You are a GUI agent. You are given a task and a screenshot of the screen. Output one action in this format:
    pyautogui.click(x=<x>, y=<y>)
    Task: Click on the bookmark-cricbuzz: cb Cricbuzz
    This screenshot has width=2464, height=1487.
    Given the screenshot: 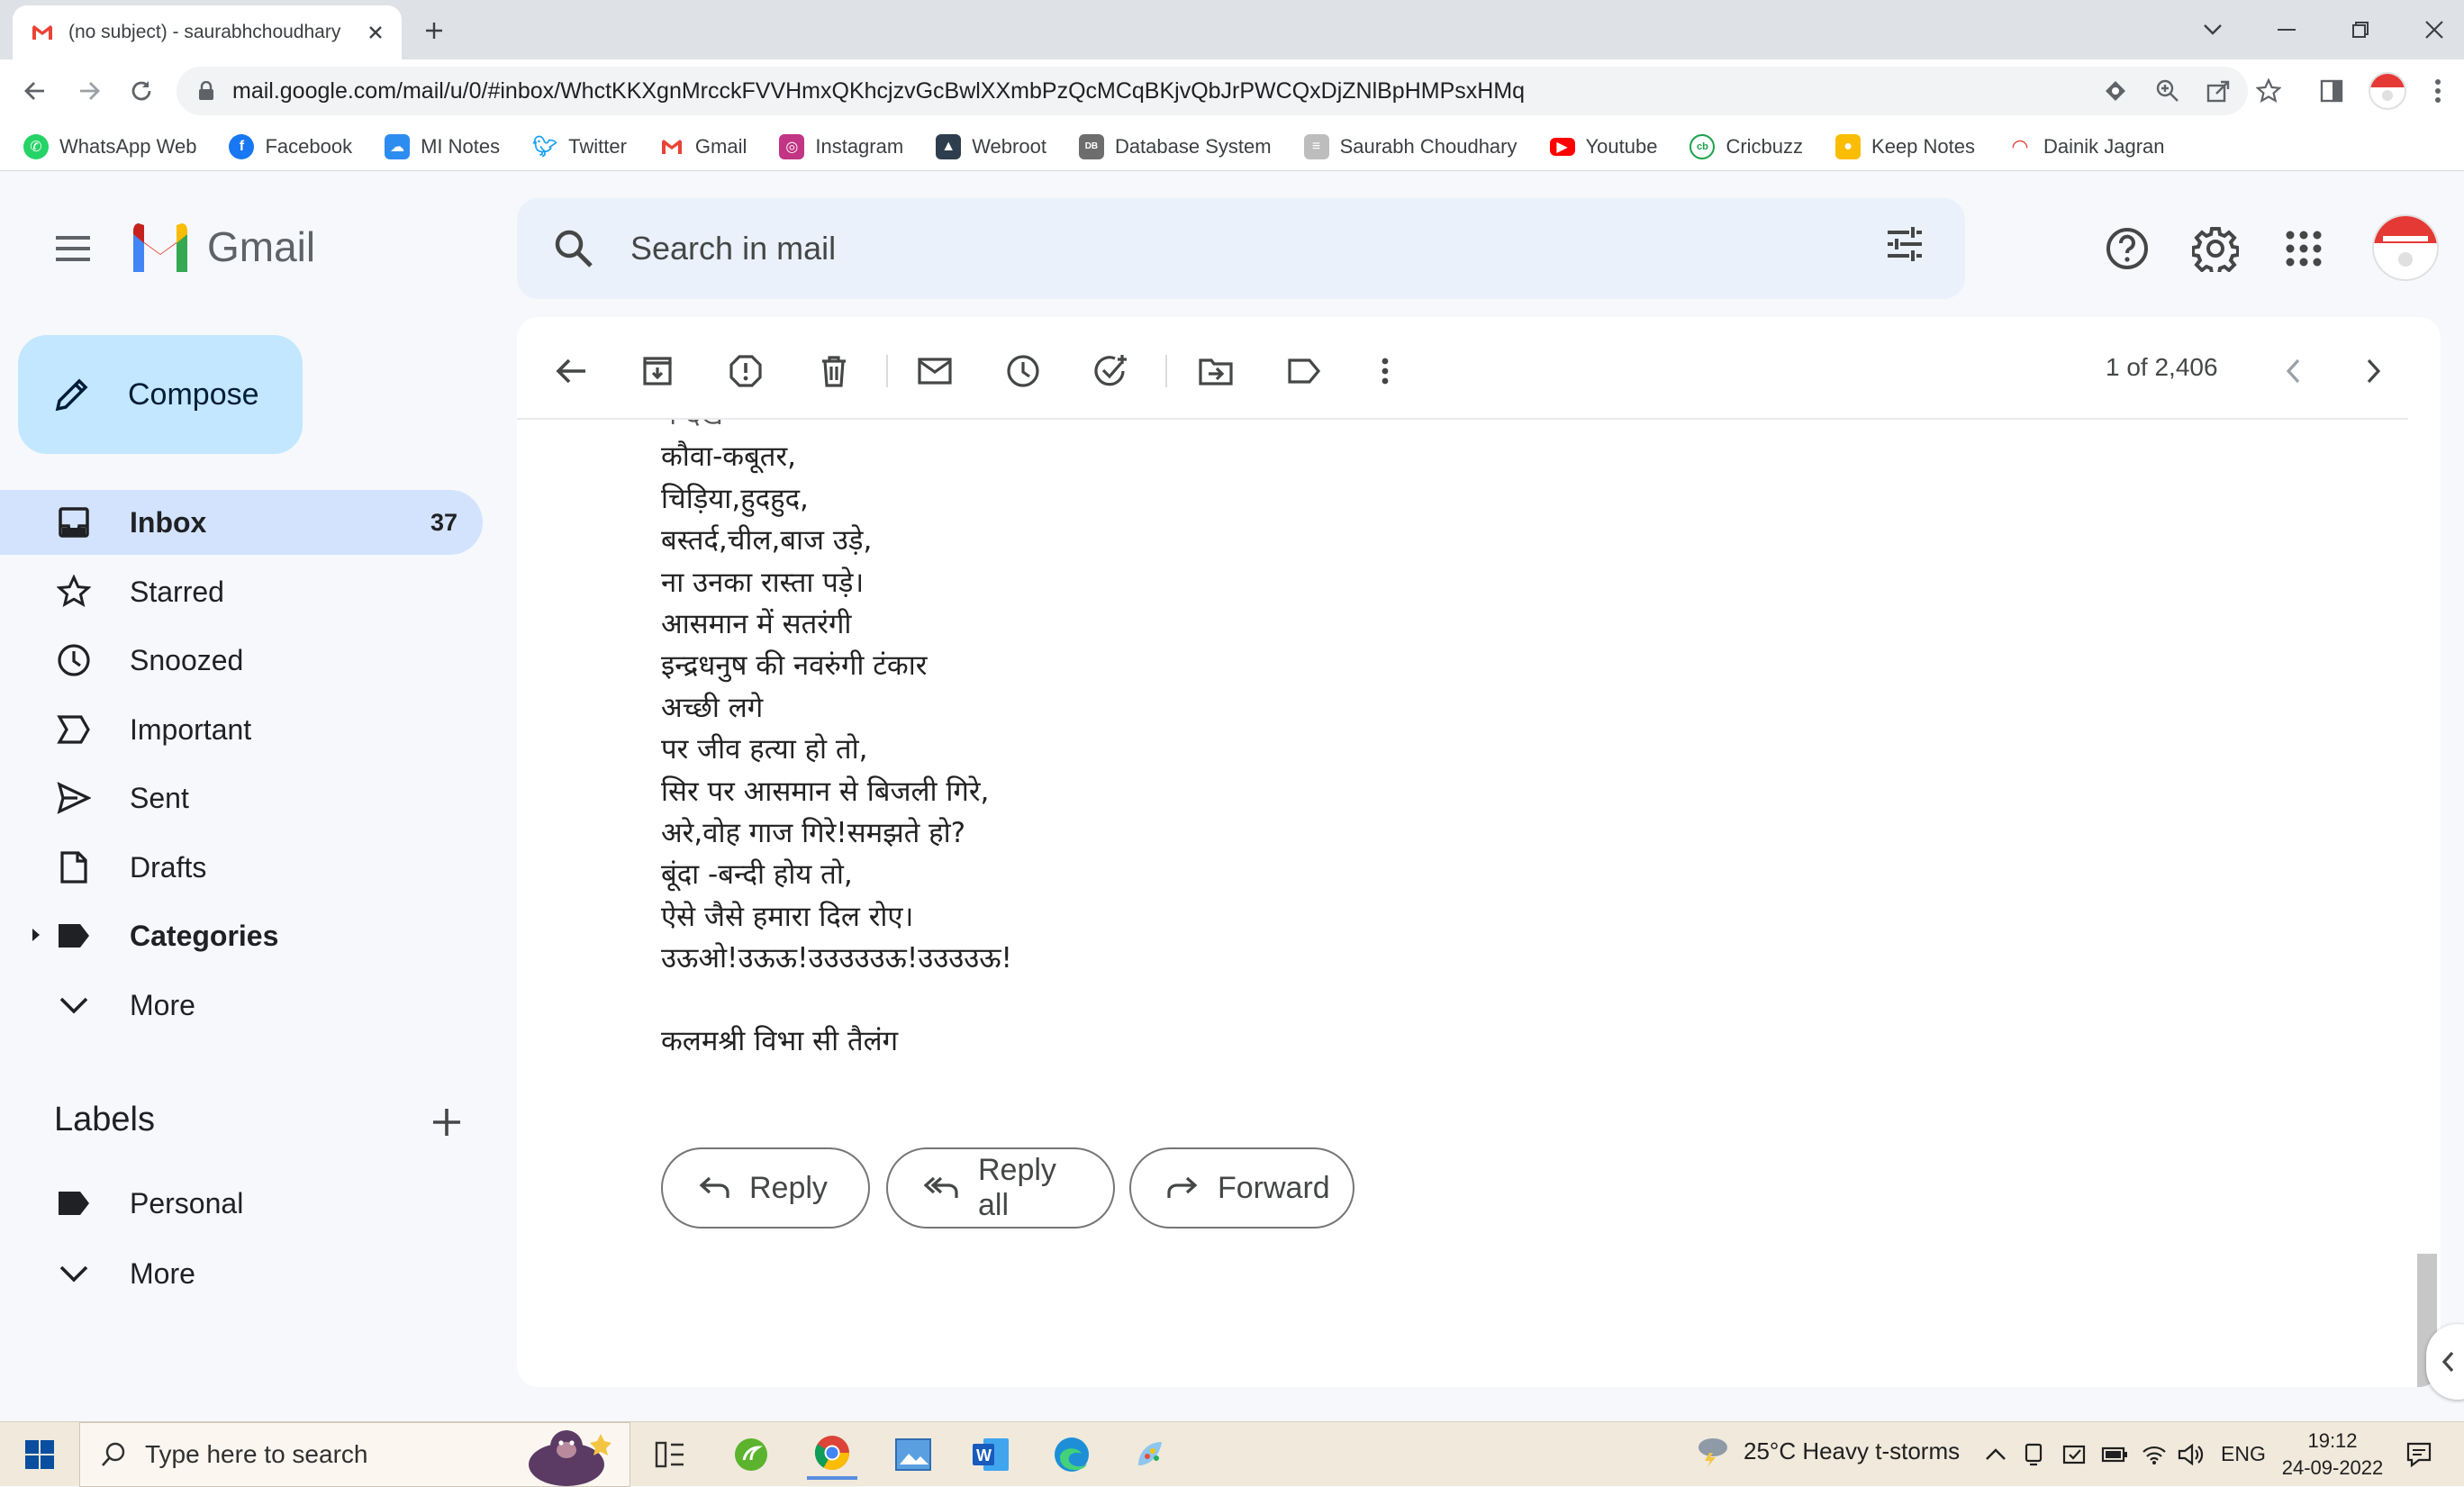 What is the action you would take?
    pyautogui.click(x=1746, y=146)
    